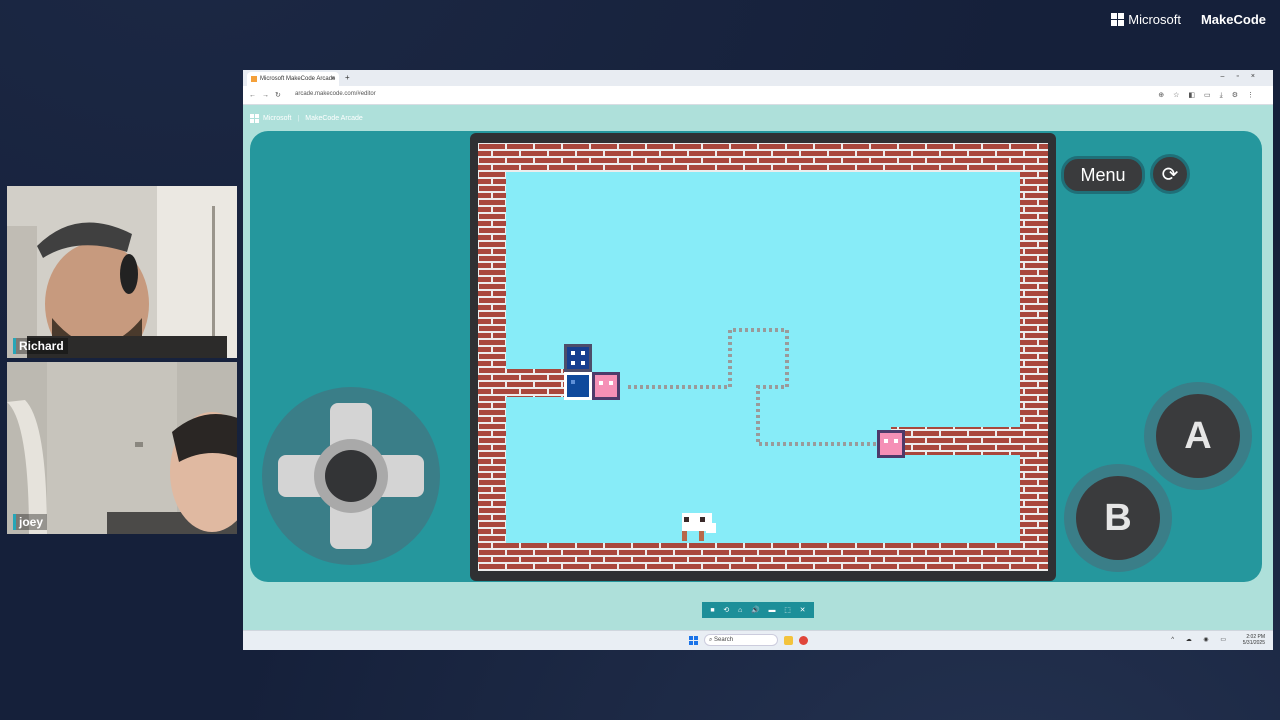 The width and height of the screenshot is (1280, 720). What do you see at coordinates (1198, 436) in the screenshot?
I see `a-button: A` at bounding box center [1198, 436].